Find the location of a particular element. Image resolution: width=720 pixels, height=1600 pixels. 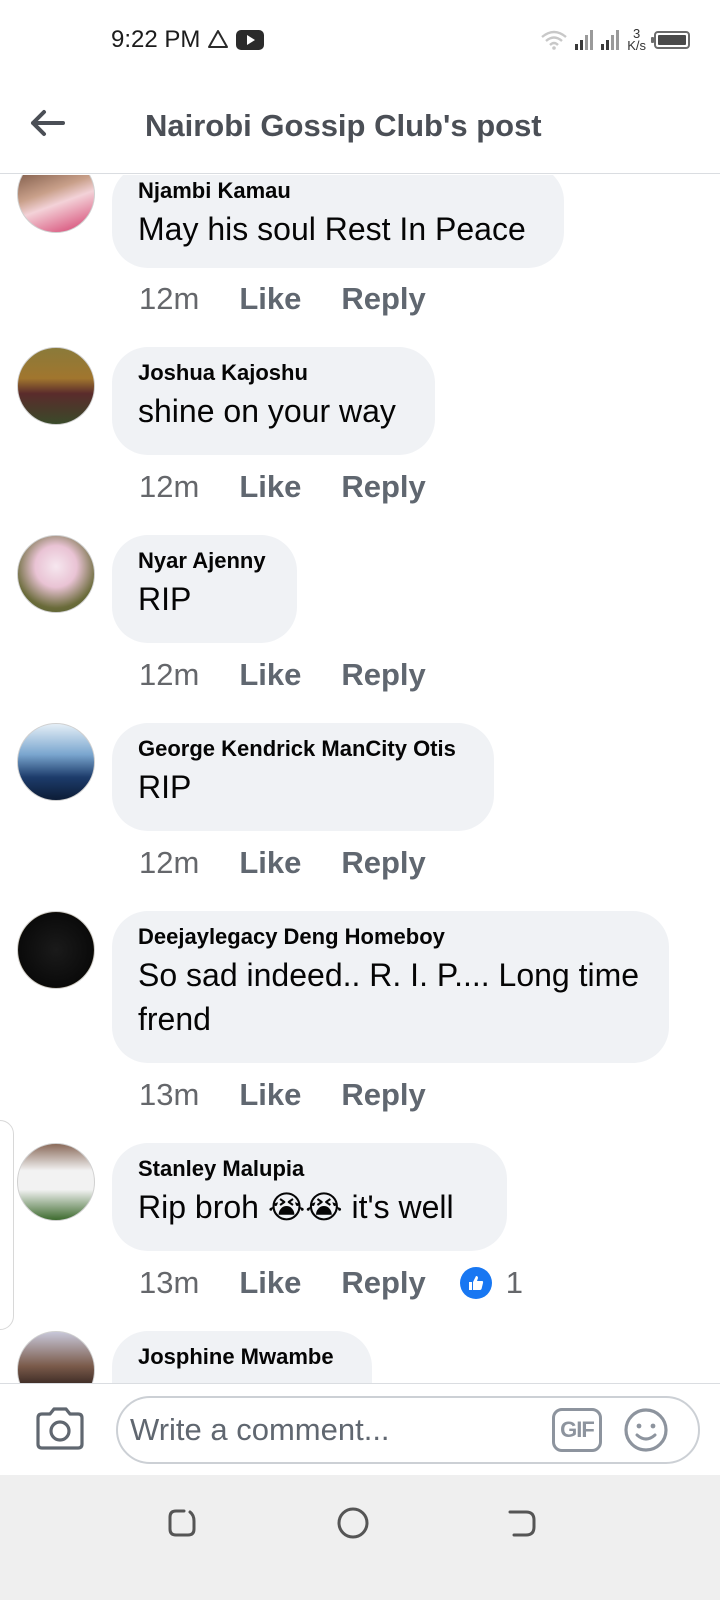

comment-text: May his soul Rest In Peace is located at coordinates (332, 229).